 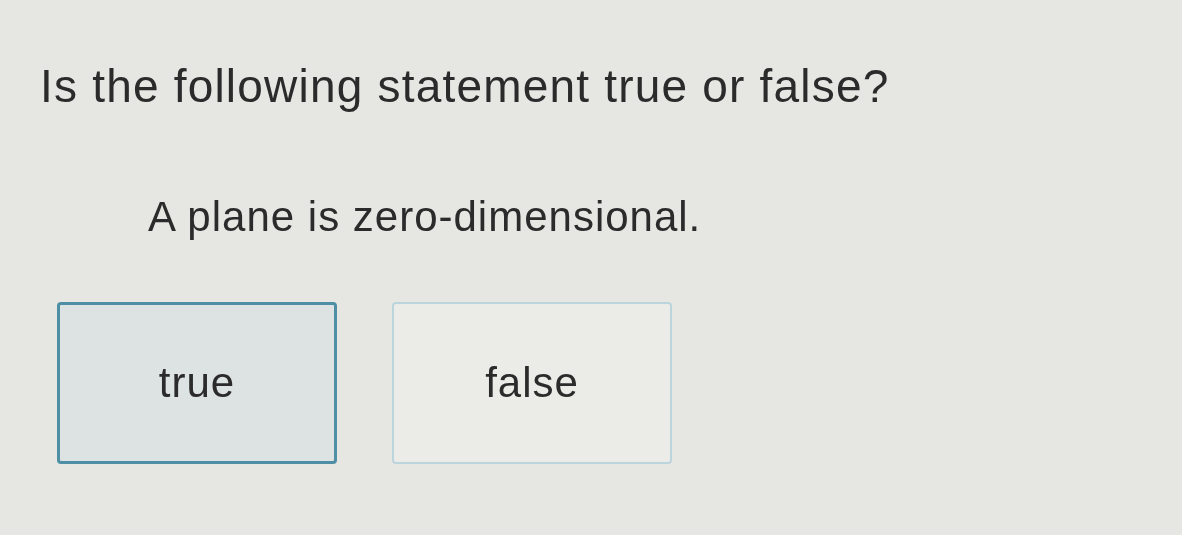 I want to click on answer-option: true, so click(x=197, y=383).